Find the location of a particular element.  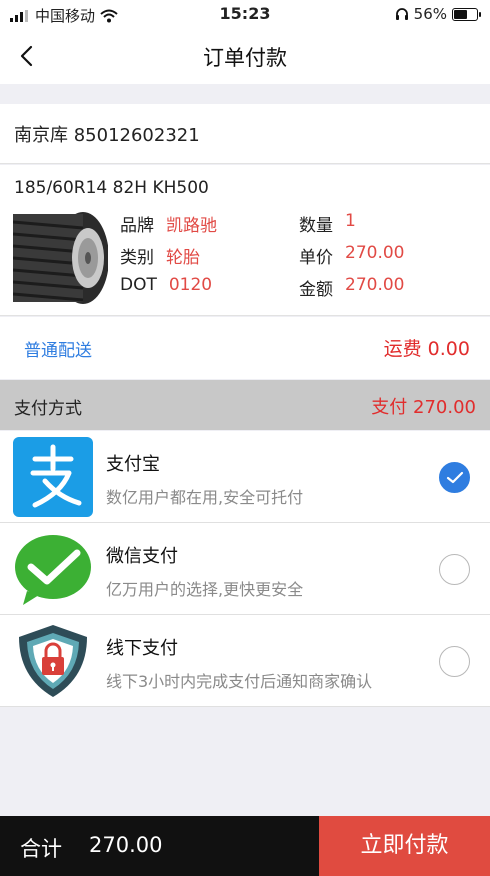

pay-now-button: 立即付款 is located at coordinates (404, 846).